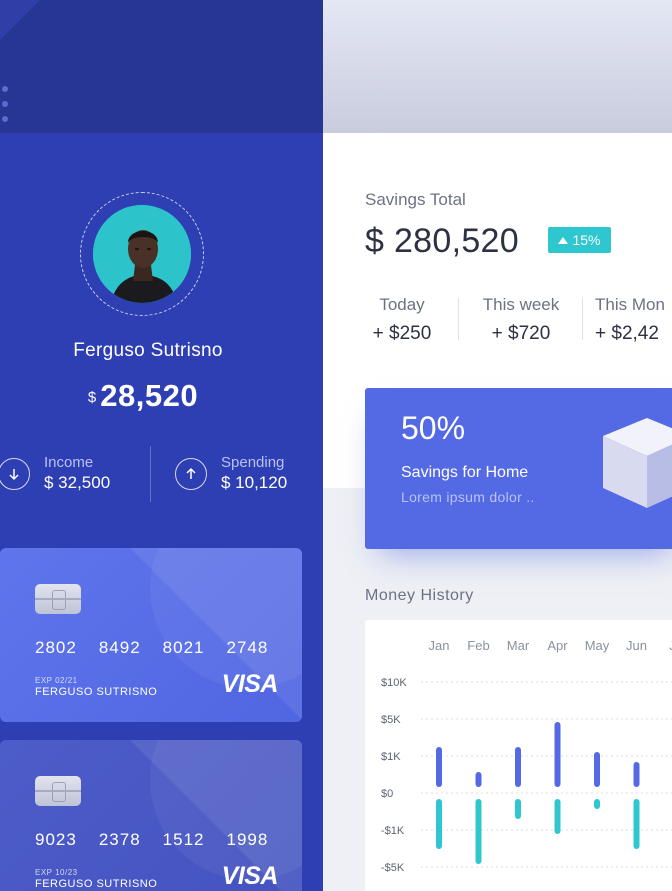  Describe the element at coordinates (526, 756) in the screenshot. I see `chart-canvas: JanFebMarAprMayJunJu$10K$5K$1K$0-$1K-$5K` at that location.